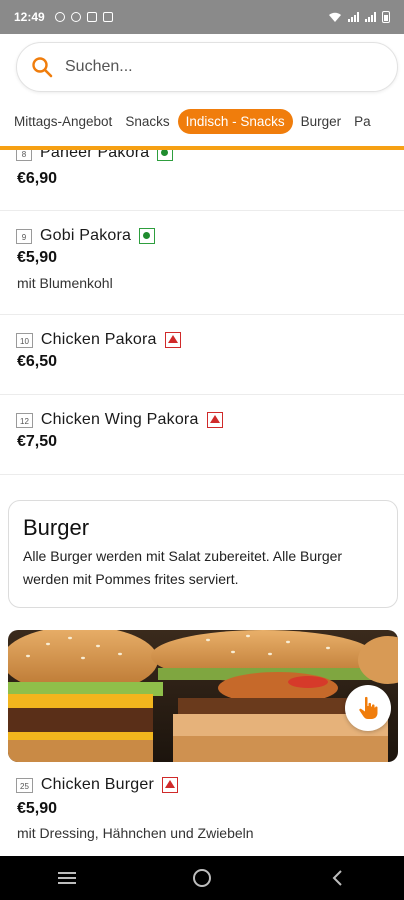  What do you see at coordinates (83, 17) in the screenshot?
I see `notification-icons` at bounding box center [83, 17].